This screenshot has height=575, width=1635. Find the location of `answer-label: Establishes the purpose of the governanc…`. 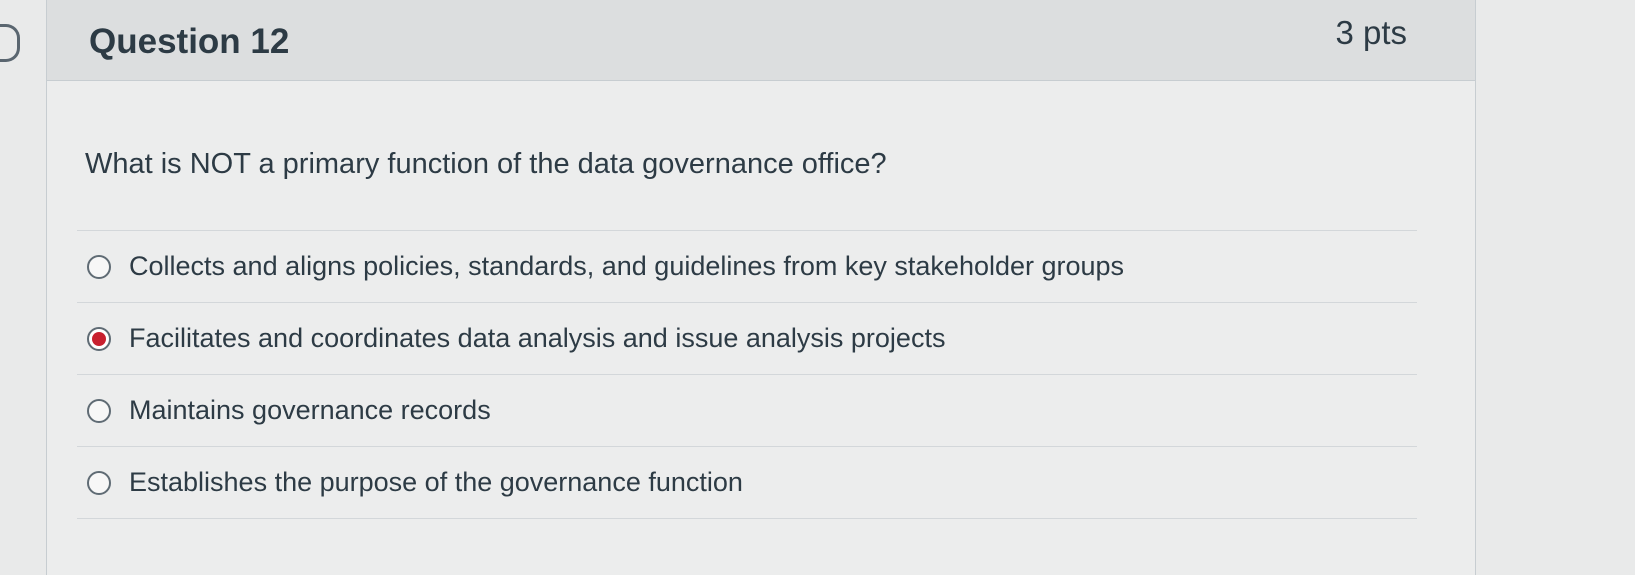

answer-label: Establishes the purpose of the governanc… is located at coordinates (436, 482).